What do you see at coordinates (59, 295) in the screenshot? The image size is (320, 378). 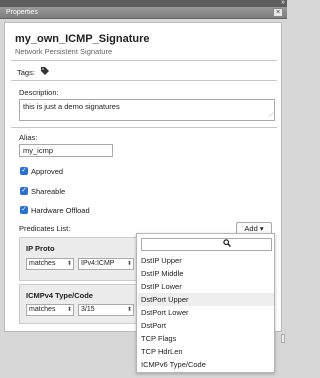 I see `predicate-title: ICMPv4 Type/Code` at bounding box center [59, 295].